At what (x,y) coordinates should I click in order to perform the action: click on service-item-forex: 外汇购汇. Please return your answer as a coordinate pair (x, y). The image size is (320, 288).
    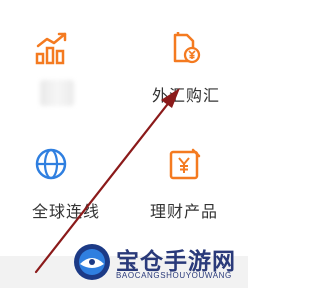
    Looking at the image, I should click on (186, 55).